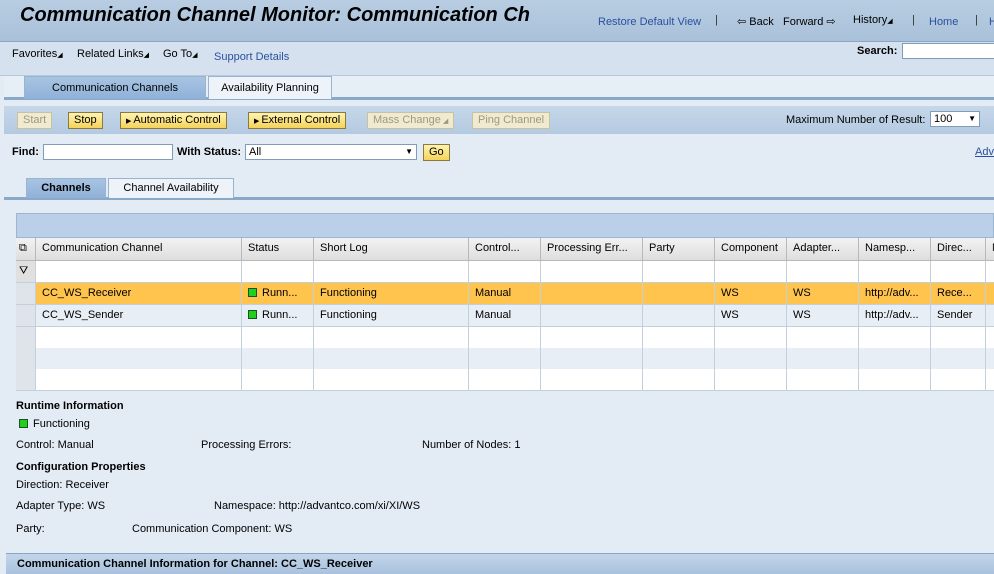  What do you see at coordinates (411, 120) in the screenshot?
I see `mass-change-button: Mass Change ◢` at bounding box center [411, 120].